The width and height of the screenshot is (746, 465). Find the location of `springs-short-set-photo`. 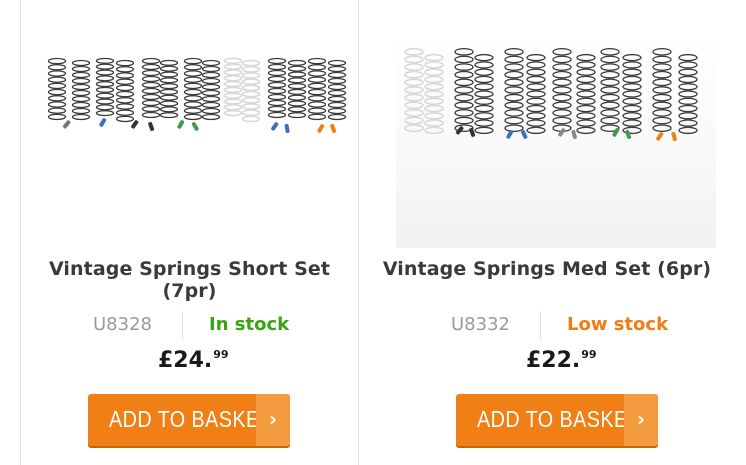

springs-short-set-photo is located at coordinates (197, 95).